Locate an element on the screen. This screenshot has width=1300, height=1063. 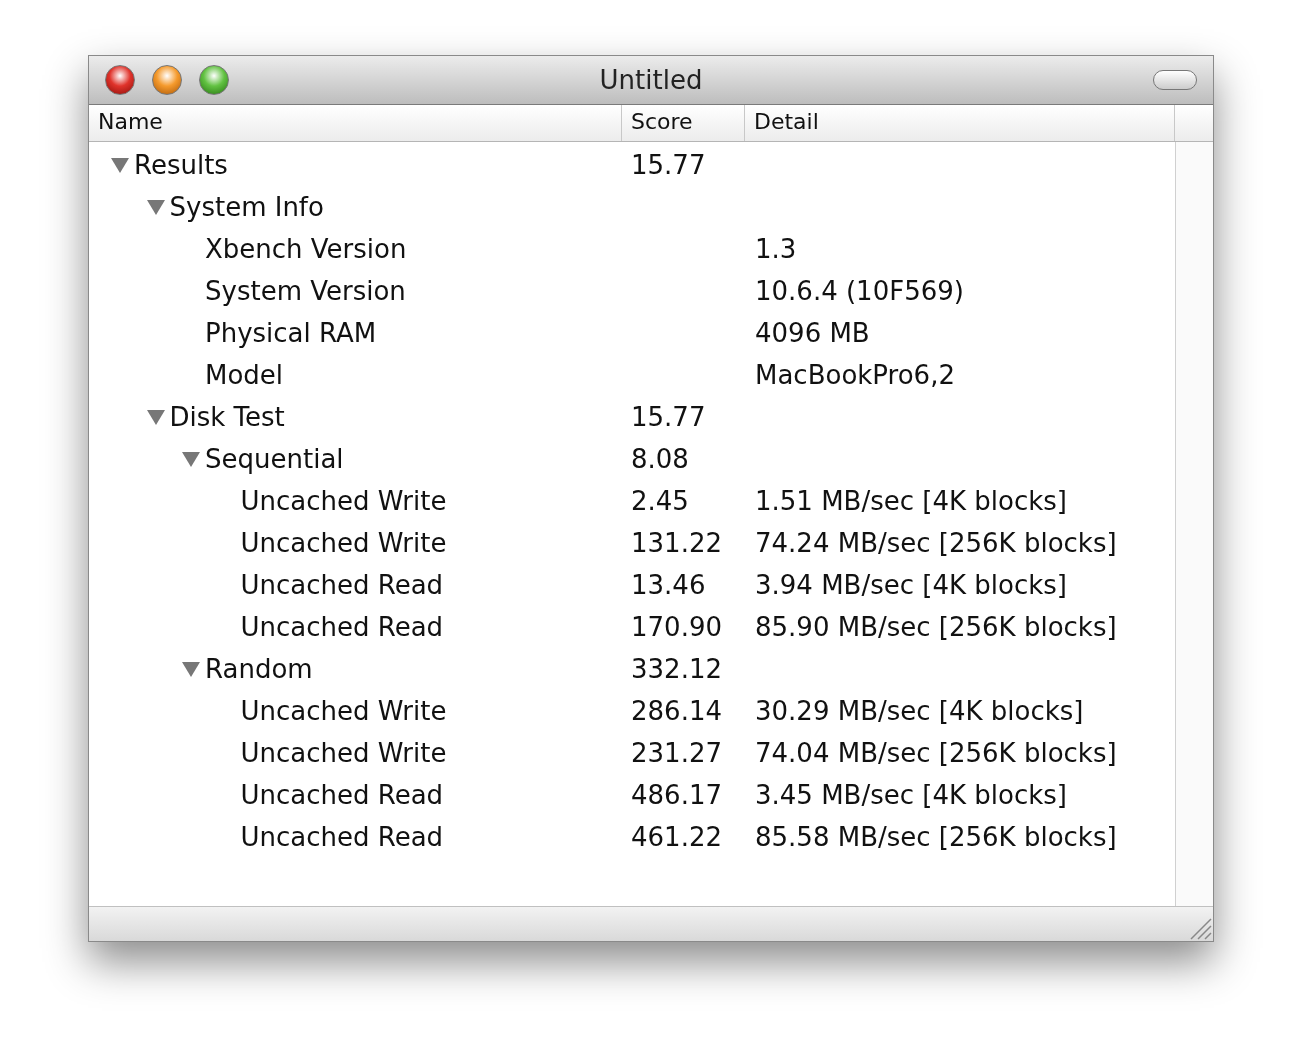
detail-value: MacBookPro6,2 is located at coordinates (855, 375).